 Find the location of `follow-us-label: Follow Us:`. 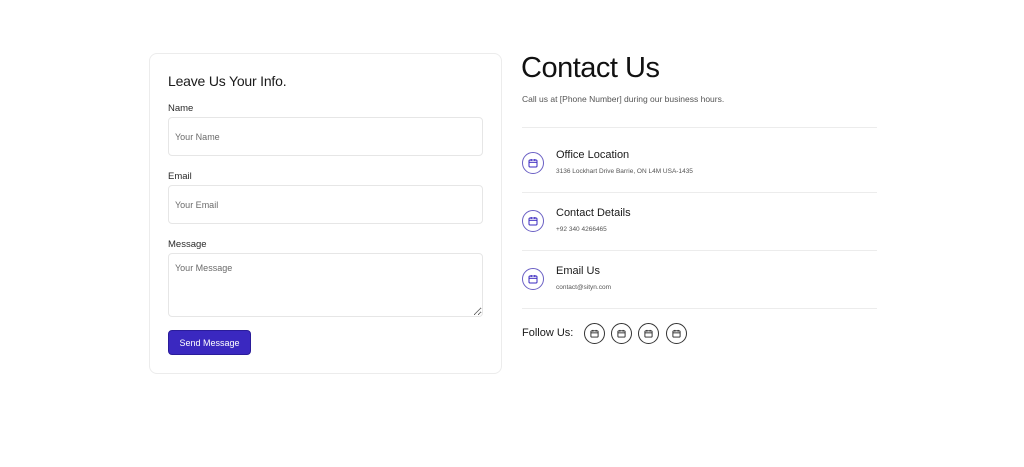

follow-us-label: Follow Us: is located at coordinates (548, 333).